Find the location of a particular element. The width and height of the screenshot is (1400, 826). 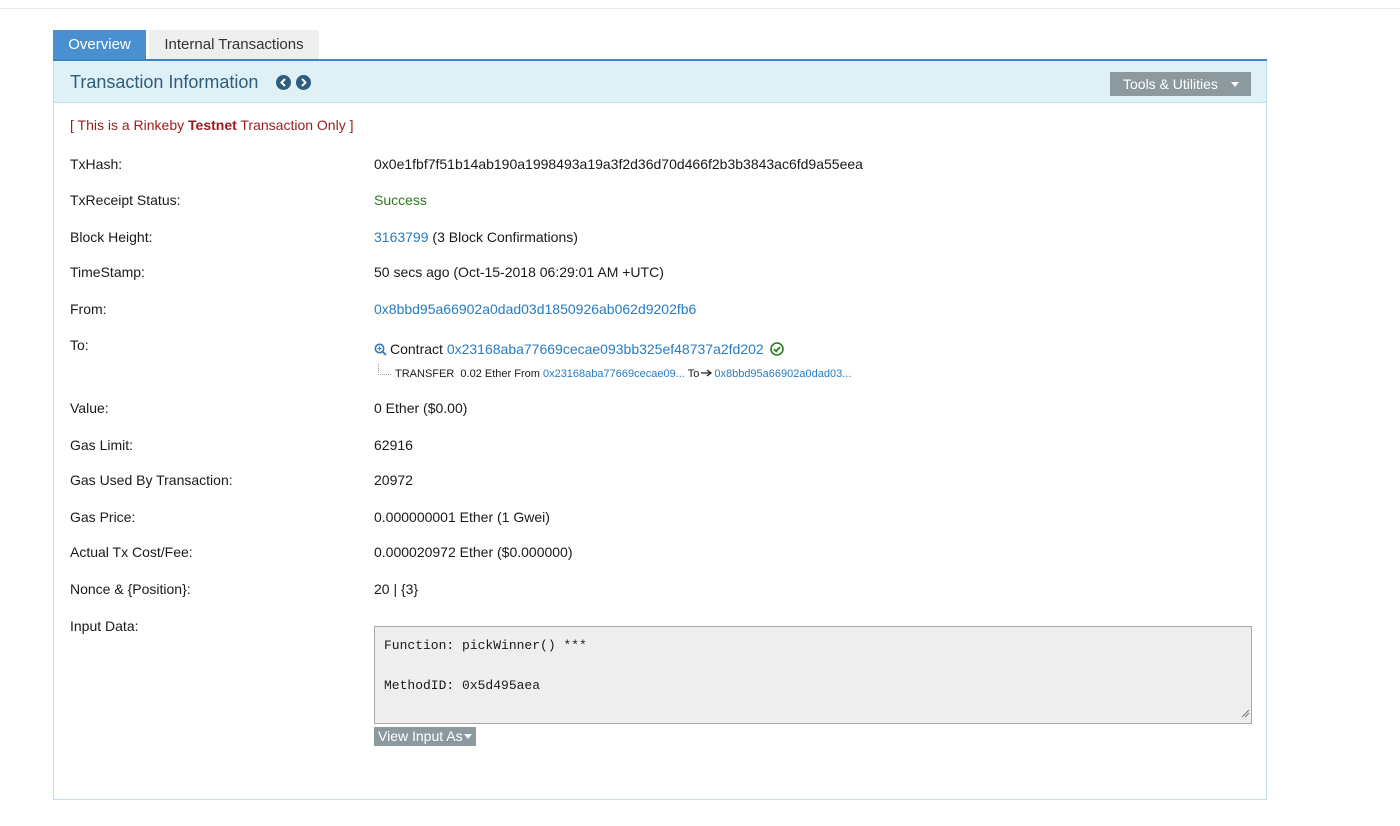

tab-internal-transactions: Internal Transactions is located at coordinates (234, 45).